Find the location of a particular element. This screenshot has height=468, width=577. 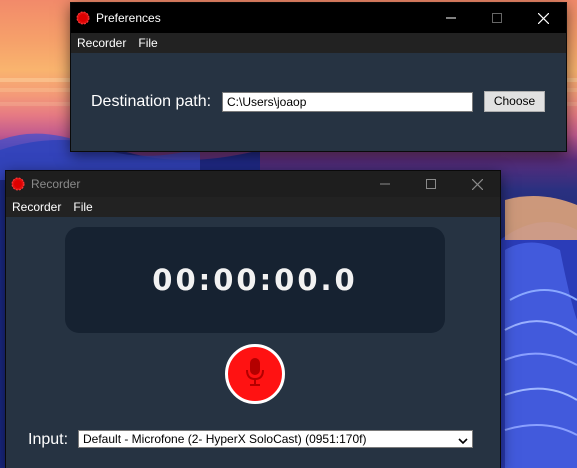

destination-path-input: C:\Users\joaop is located at coordinates (347, 102).